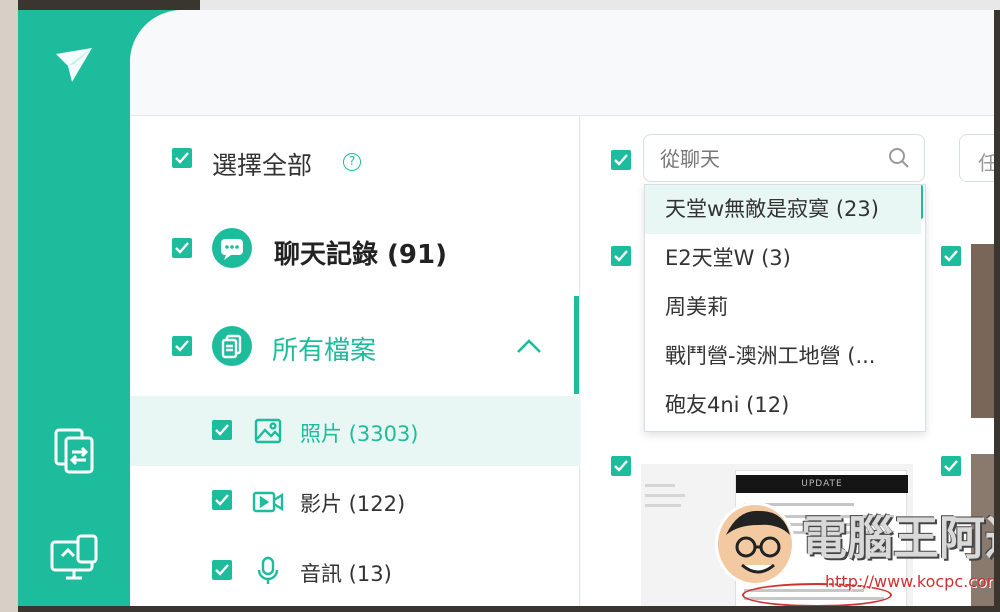 This screenshot has height=612, width=1000. I want to click on all-files-row: 所有檔案, so click(355, 346).